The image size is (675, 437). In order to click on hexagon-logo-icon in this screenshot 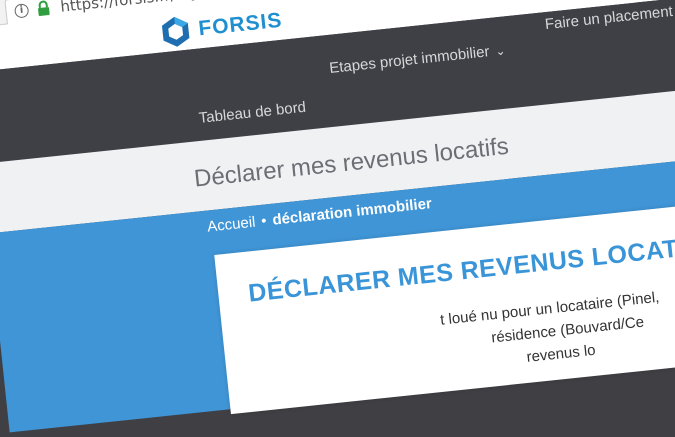, I will do `click(175, 31)`.